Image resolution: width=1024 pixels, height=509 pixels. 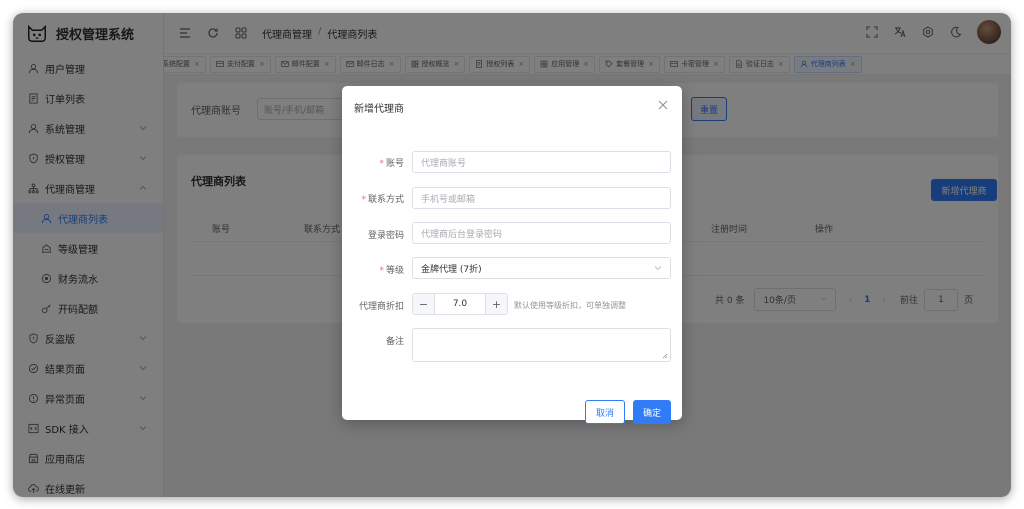 What do you see at coordinates (394, 342) in the screenshot?
I see `remark-label: 备注` at bounding box center [394, 342].